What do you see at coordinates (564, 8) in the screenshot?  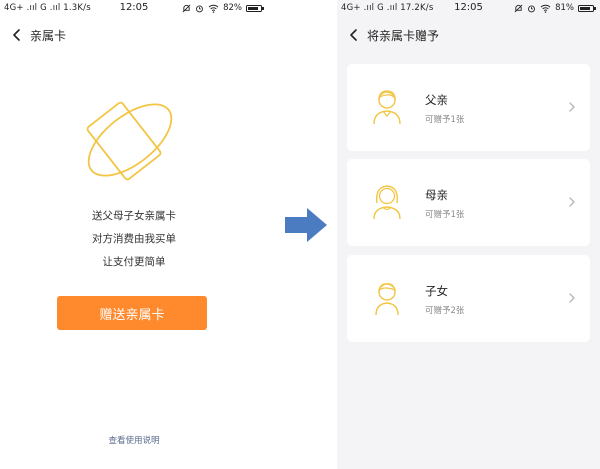 I see `battery-percent: 81%` at bounding box center [564, 8].